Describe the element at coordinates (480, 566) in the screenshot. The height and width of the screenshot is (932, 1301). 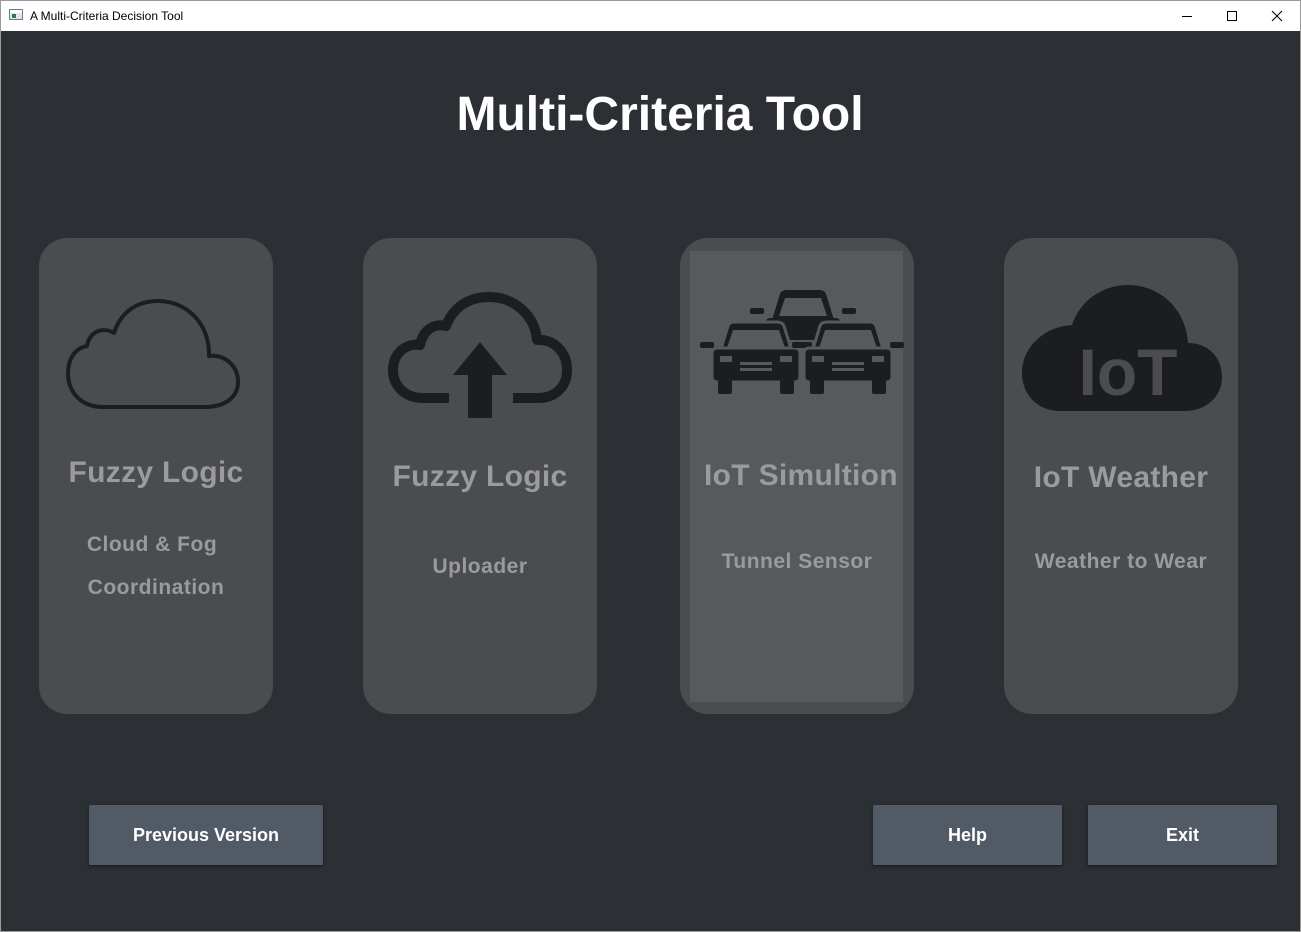
I see `card-subtitle: Uploader` at that location.